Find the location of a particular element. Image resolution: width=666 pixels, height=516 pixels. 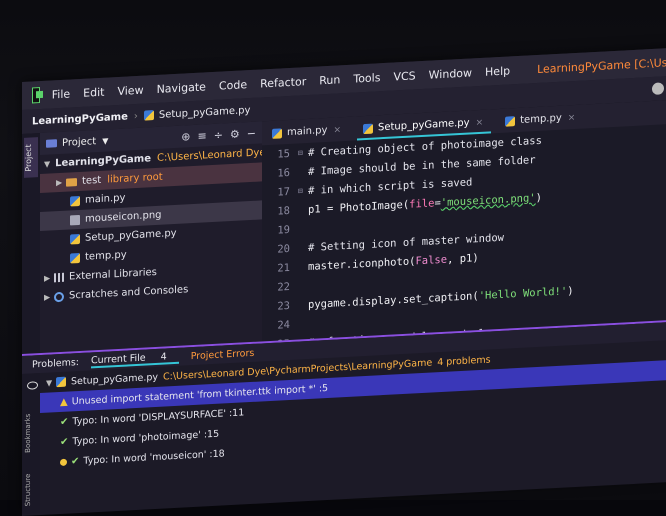

hide-icon: − is located at coordinates (251, 132).